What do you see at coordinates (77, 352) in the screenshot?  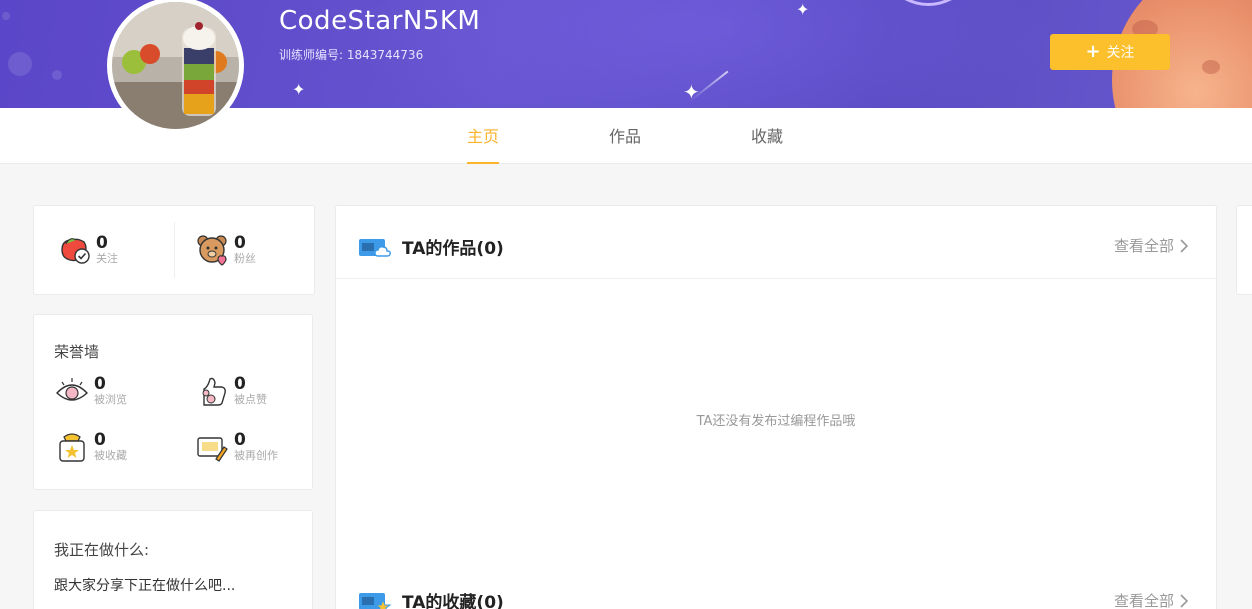 I see `honor-wall-title: 荣誉墙` at bounding box center [77, 352].